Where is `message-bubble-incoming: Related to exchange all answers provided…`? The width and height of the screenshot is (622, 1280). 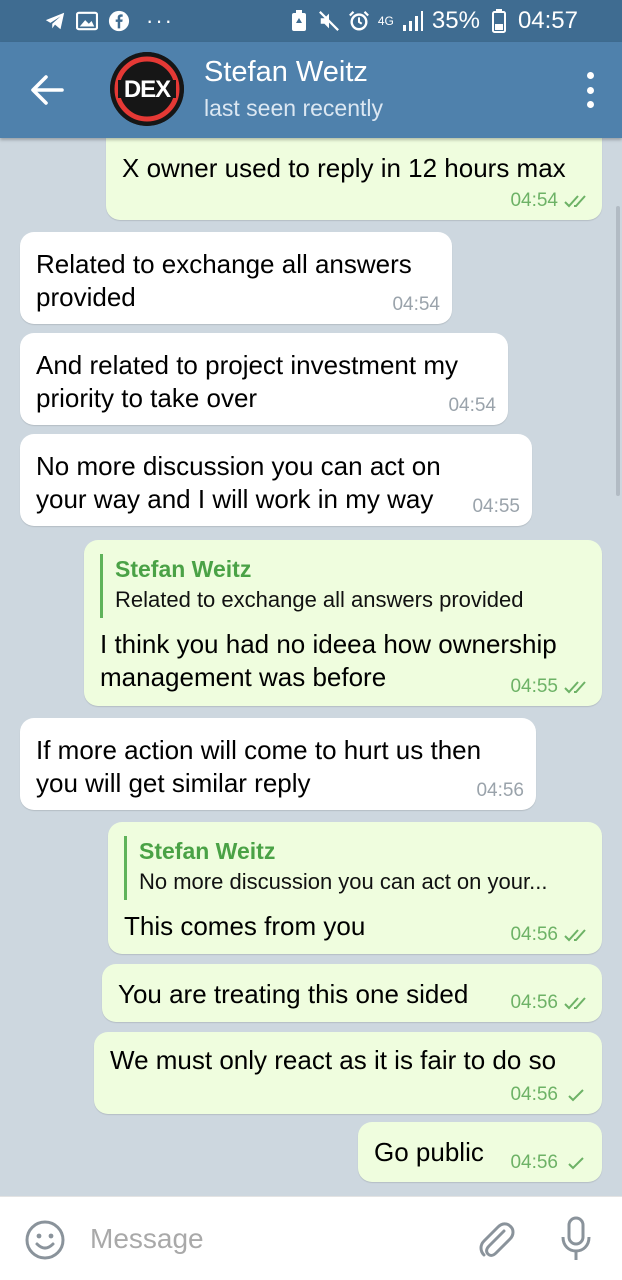 message-bubble-incoming: Related to exchange all answers provided… is located at coordinates (236, 278).